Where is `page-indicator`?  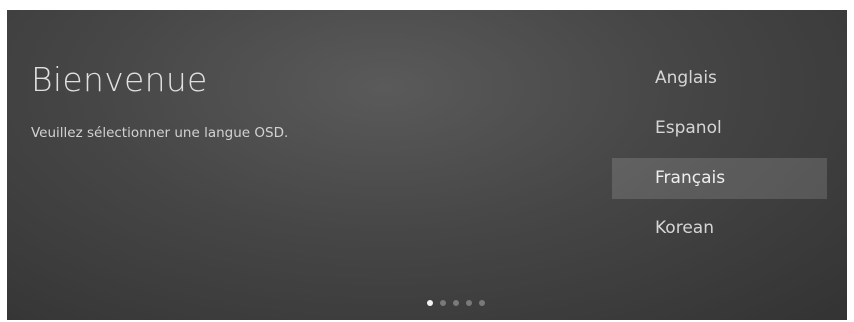 page-indicator is located at coordinates (456, 303).